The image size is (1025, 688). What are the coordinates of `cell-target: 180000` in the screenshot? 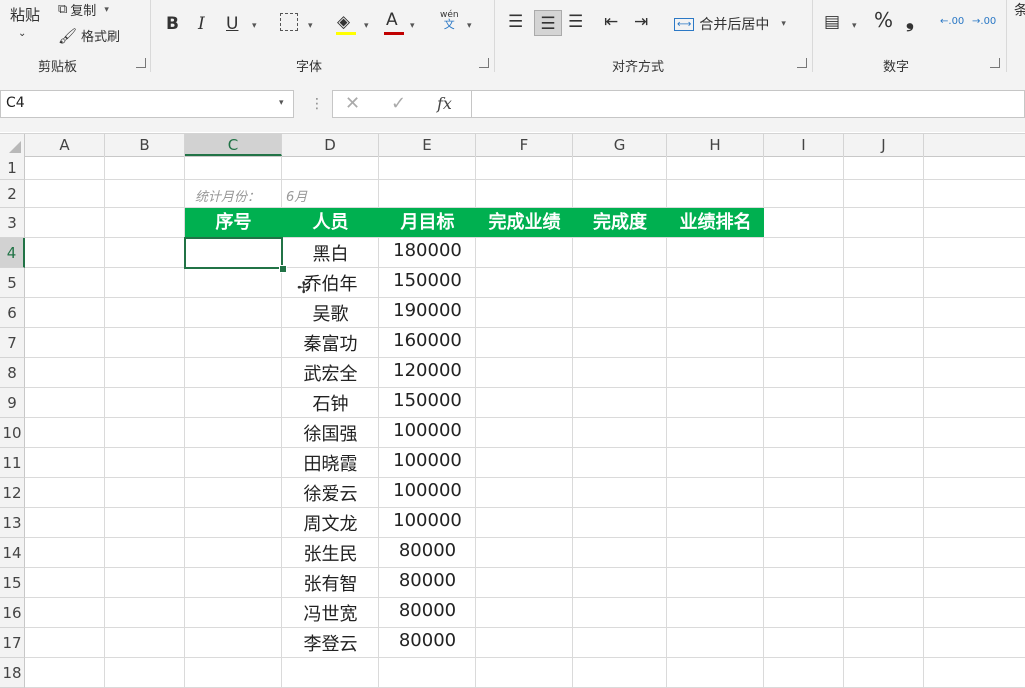 It's located at (427, 250).